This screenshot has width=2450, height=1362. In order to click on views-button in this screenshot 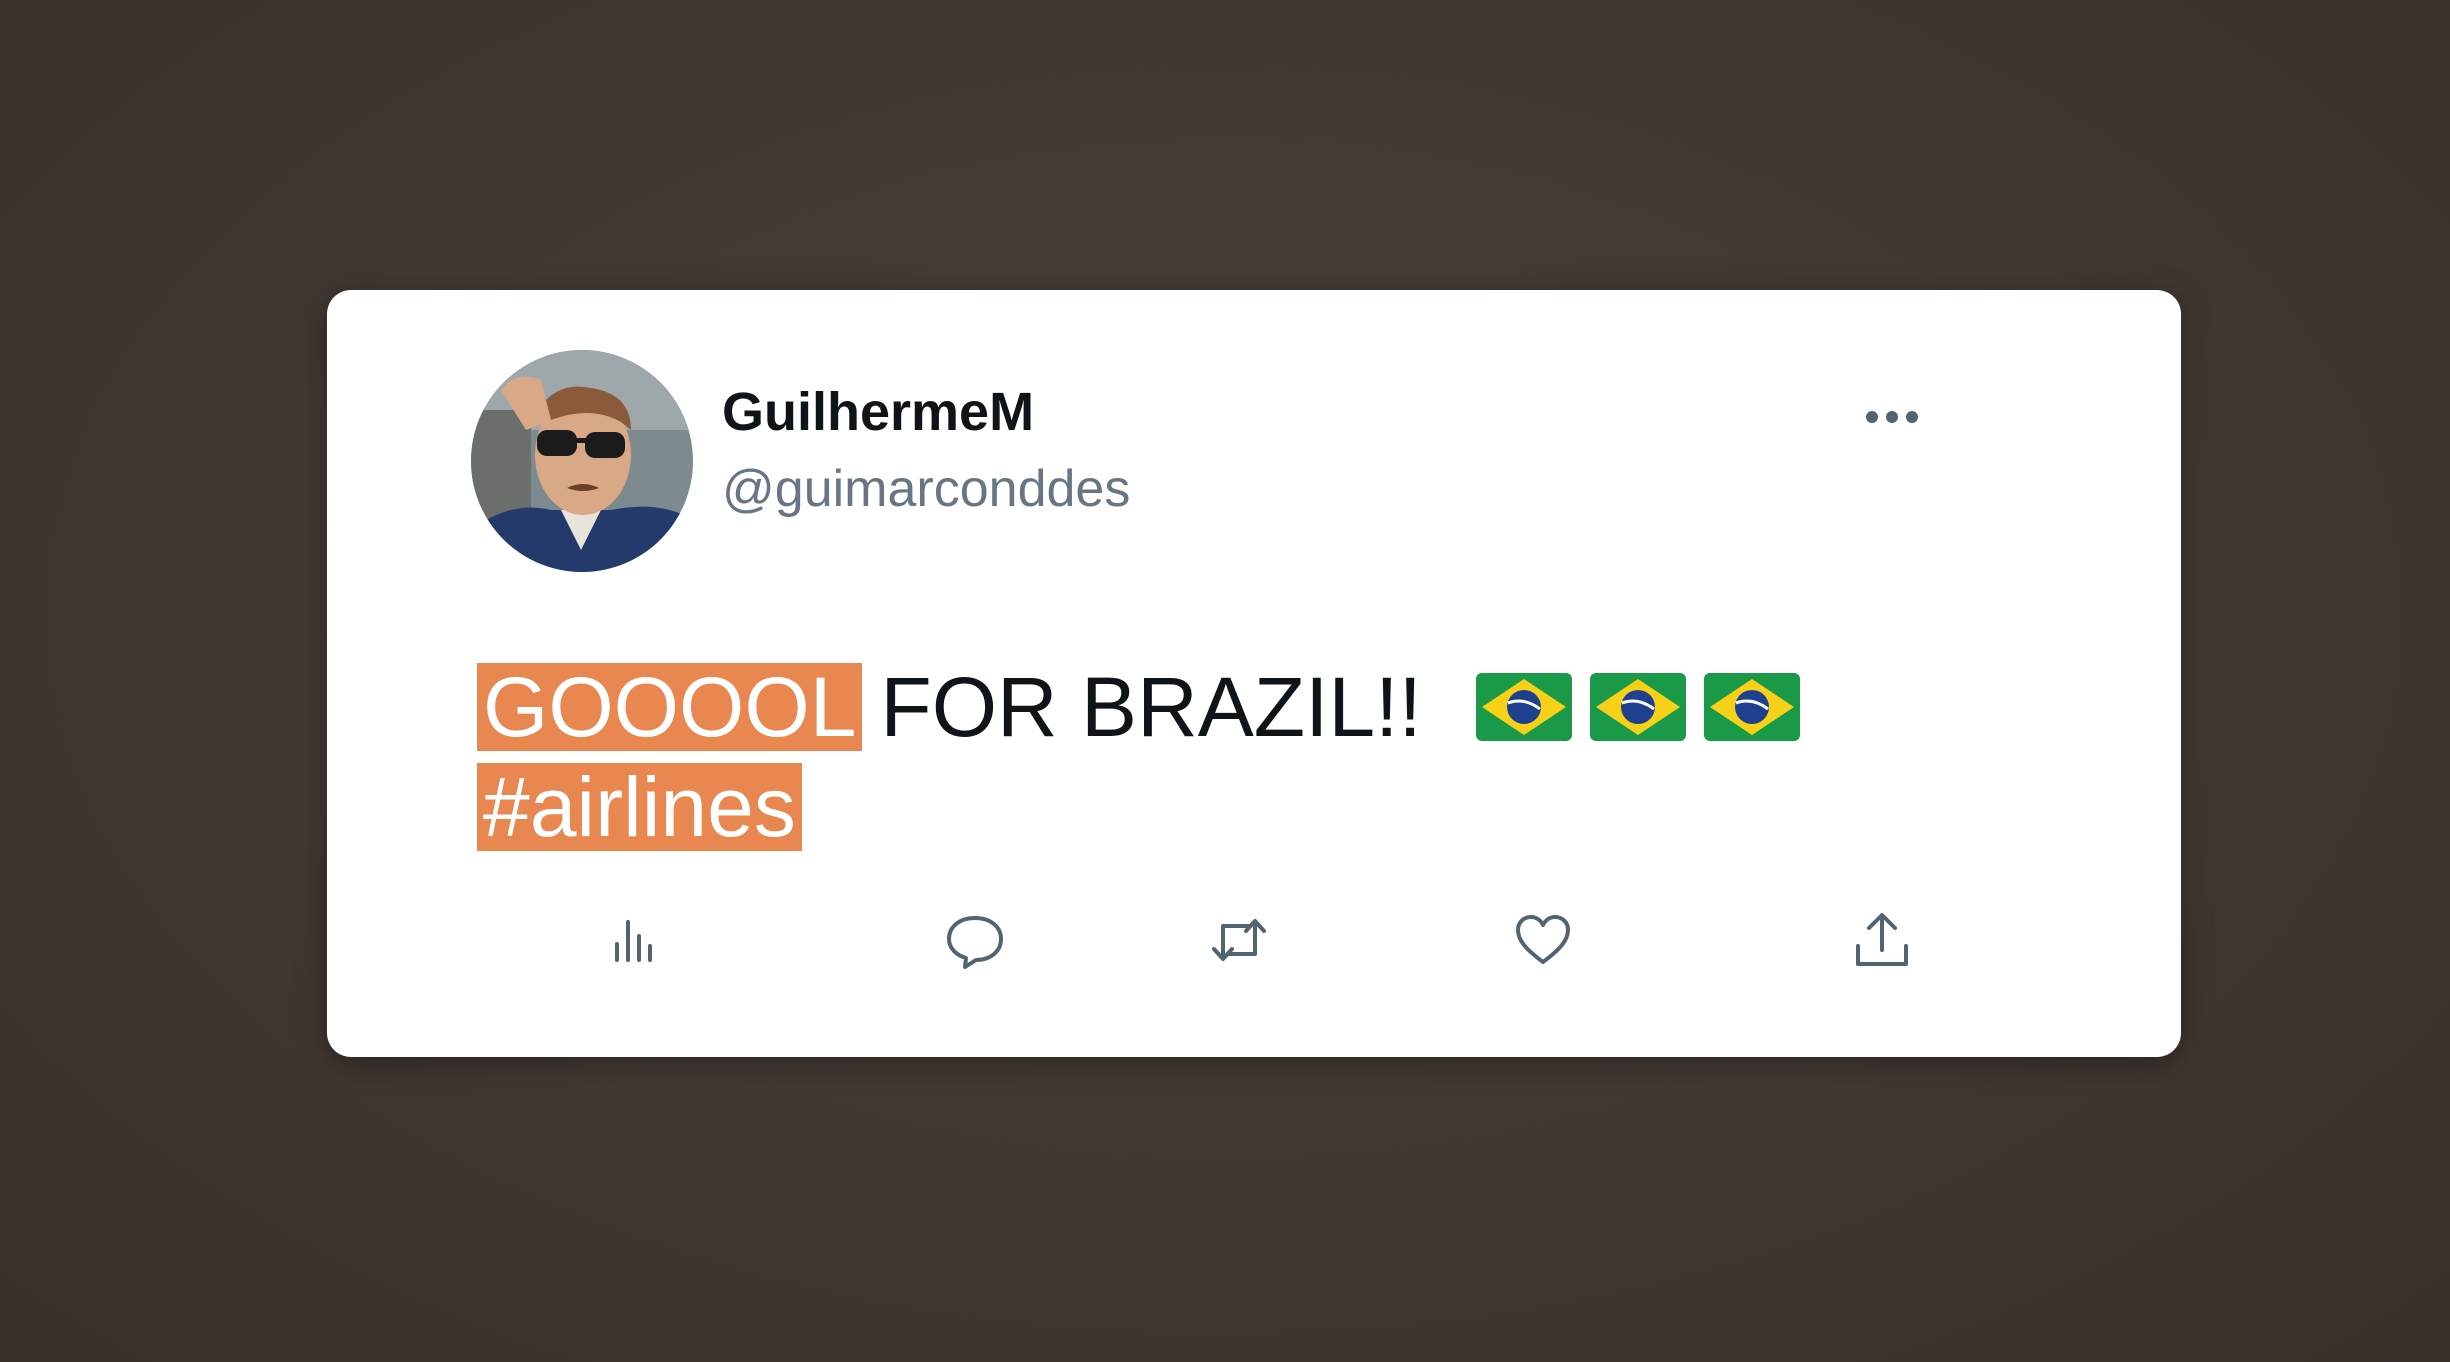, I will do `click(633, 940)`.